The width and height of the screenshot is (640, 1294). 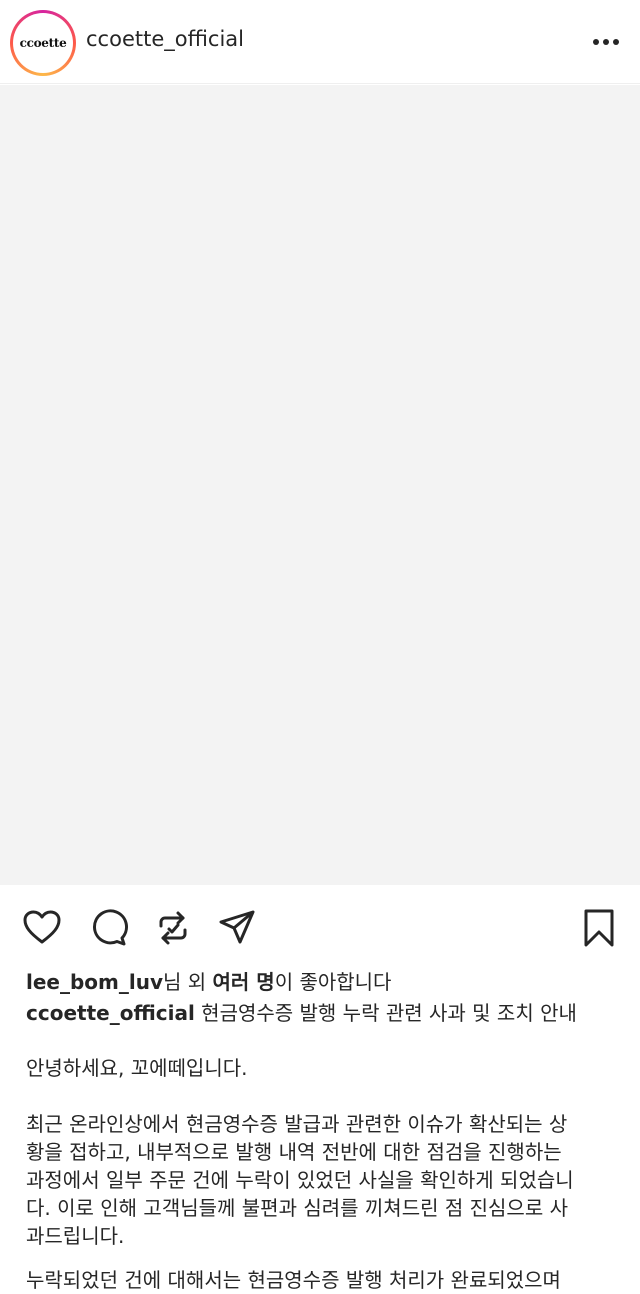 I want to click on like-button, so click(x=42, y=928).